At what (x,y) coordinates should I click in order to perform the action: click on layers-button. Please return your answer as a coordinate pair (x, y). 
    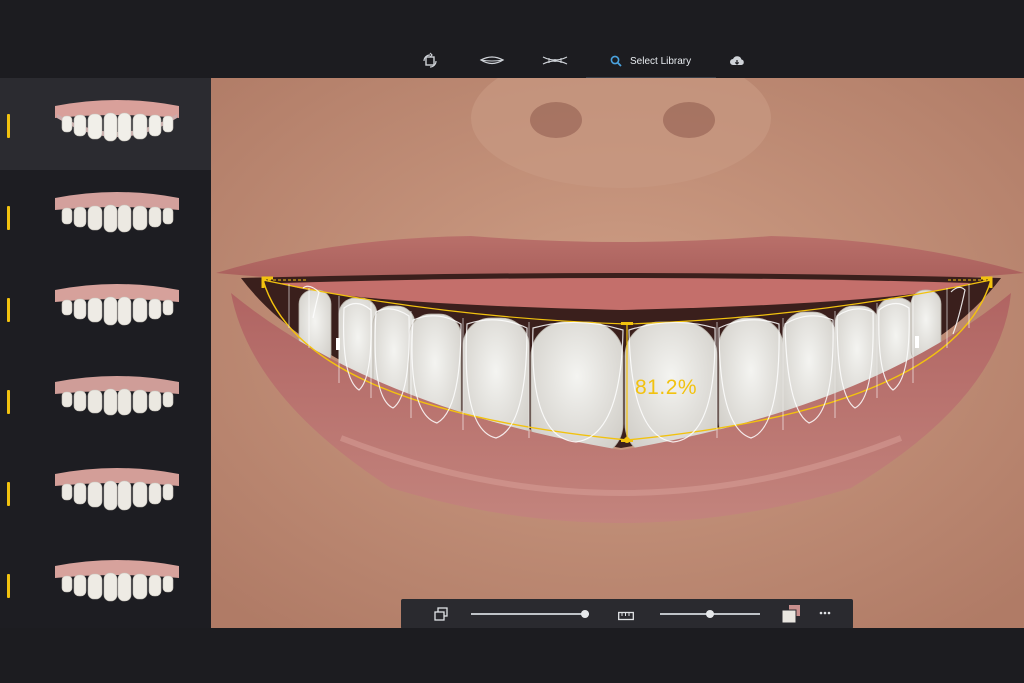
    Looking at the image, I should click on (441, 616).